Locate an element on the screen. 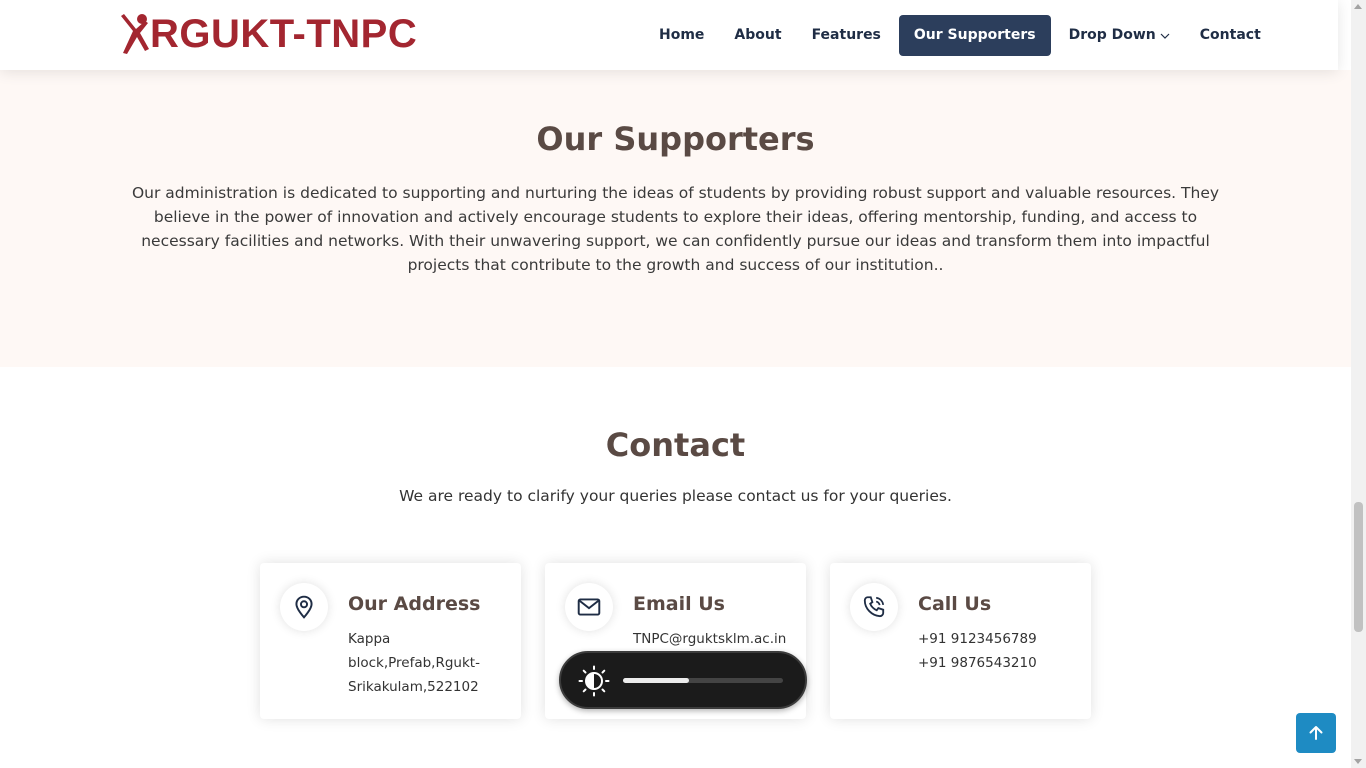 This screenshot has height=768, width=1366. envelope-icon is located at coordinates (589, 607).